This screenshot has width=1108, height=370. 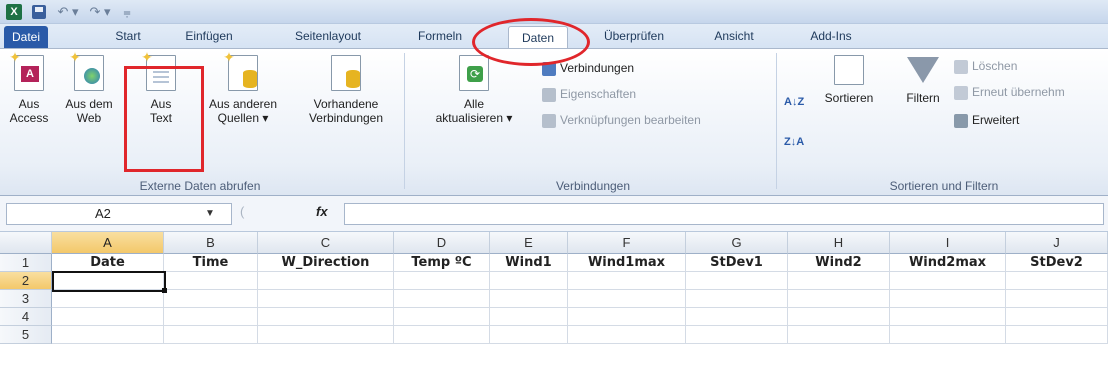 What do you see at coordinates (529, 317) in the screenshot?
I see `cell-e4` at bounding box center [529, 317].